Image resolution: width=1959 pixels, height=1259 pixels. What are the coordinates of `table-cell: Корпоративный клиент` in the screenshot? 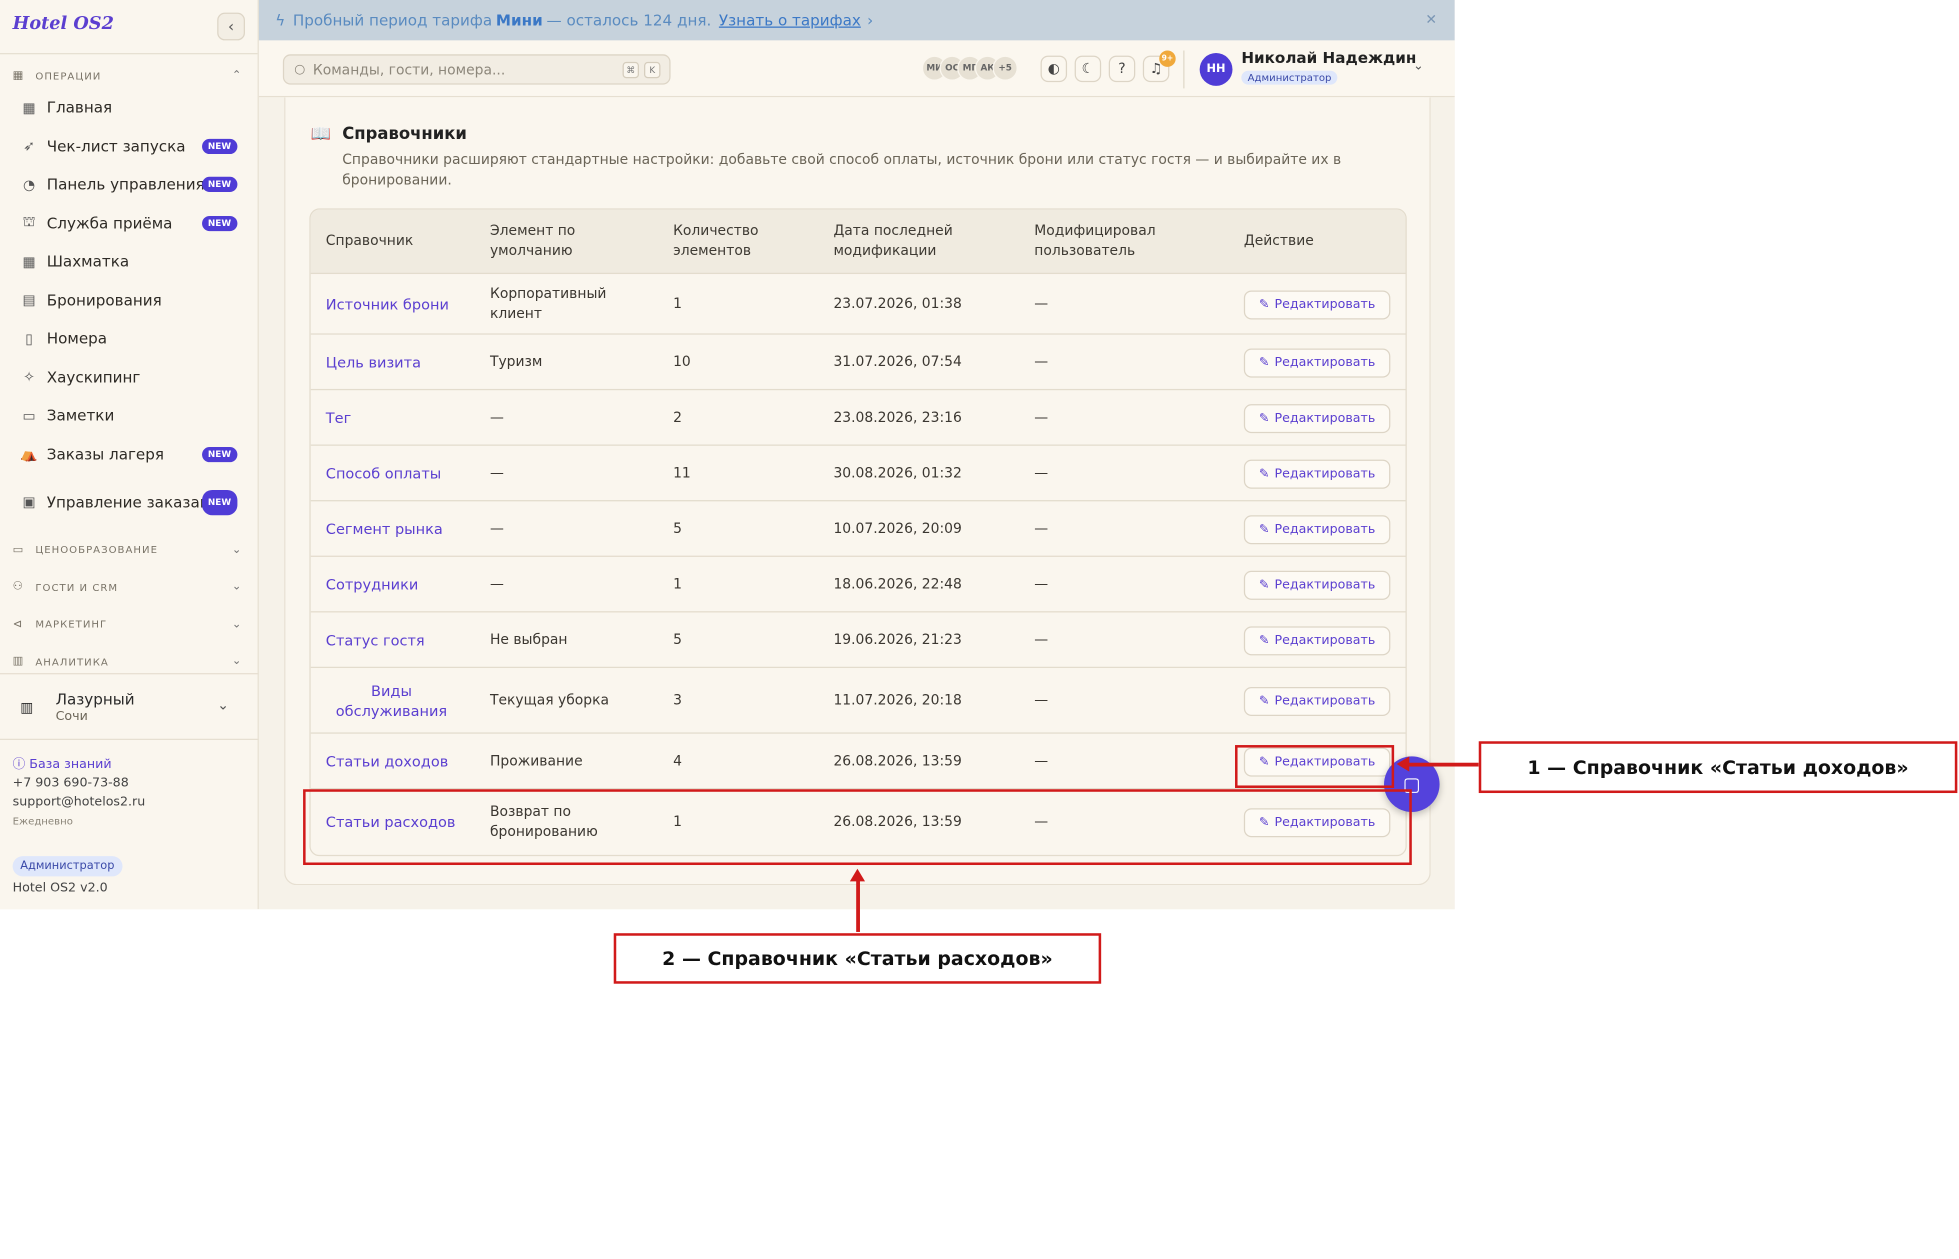 It's located at (548, 304).